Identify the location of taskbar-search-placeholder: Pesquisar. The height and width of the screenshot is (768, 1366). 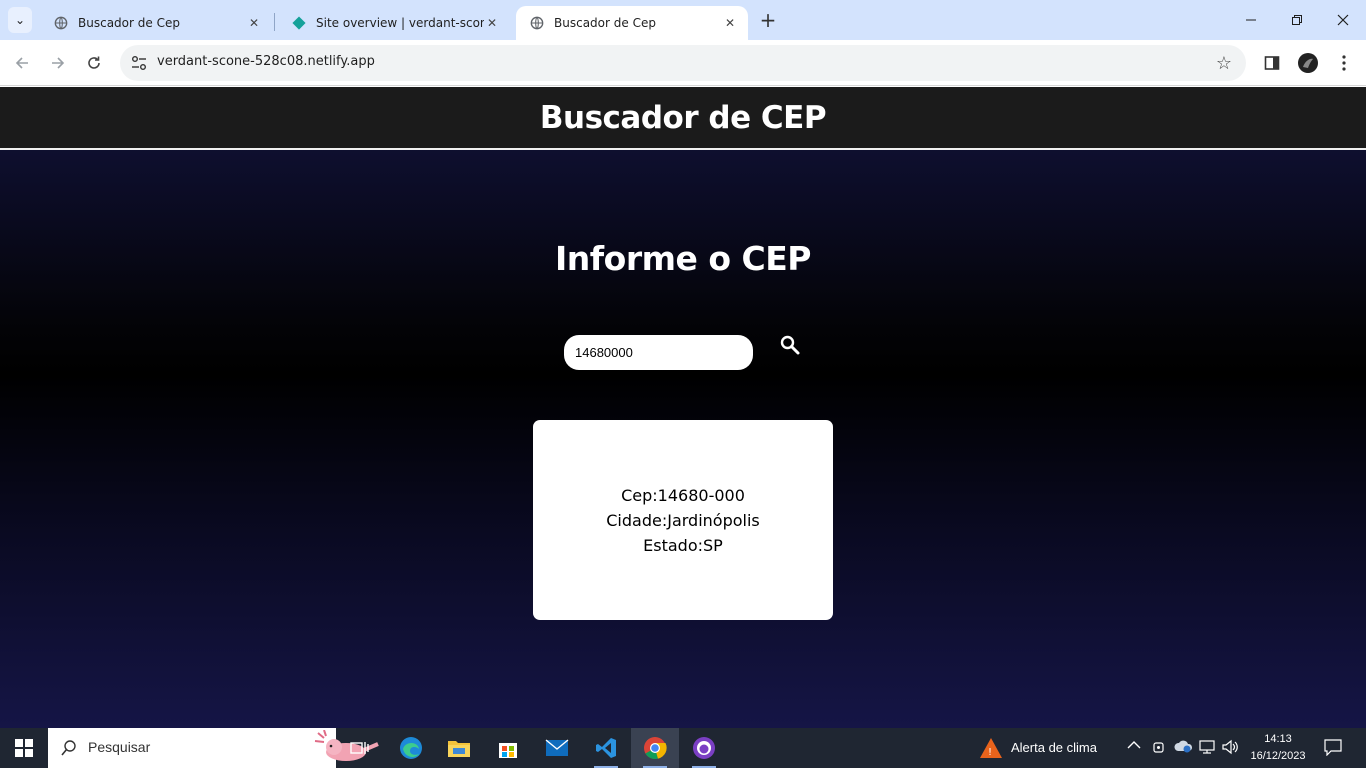
(119, 747).